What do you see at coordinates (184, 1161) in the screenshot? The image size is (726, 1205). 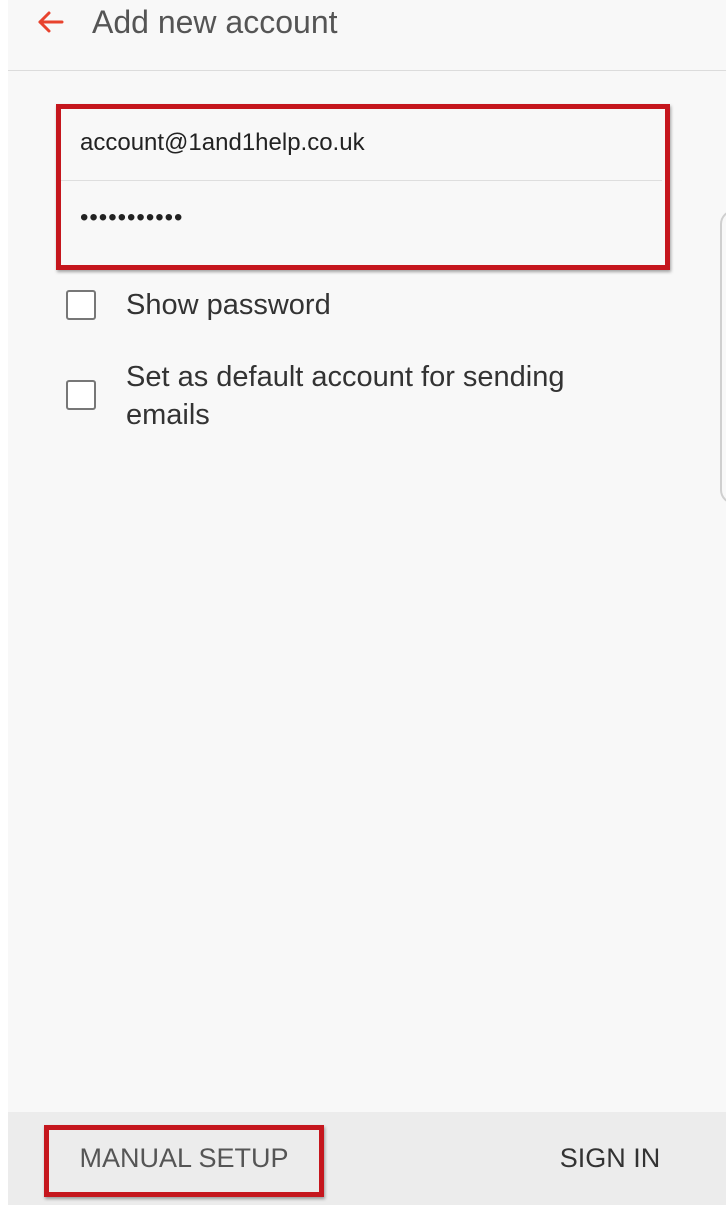 I see `manual-setup-highlight-box` at bounding box center [184, 1161].